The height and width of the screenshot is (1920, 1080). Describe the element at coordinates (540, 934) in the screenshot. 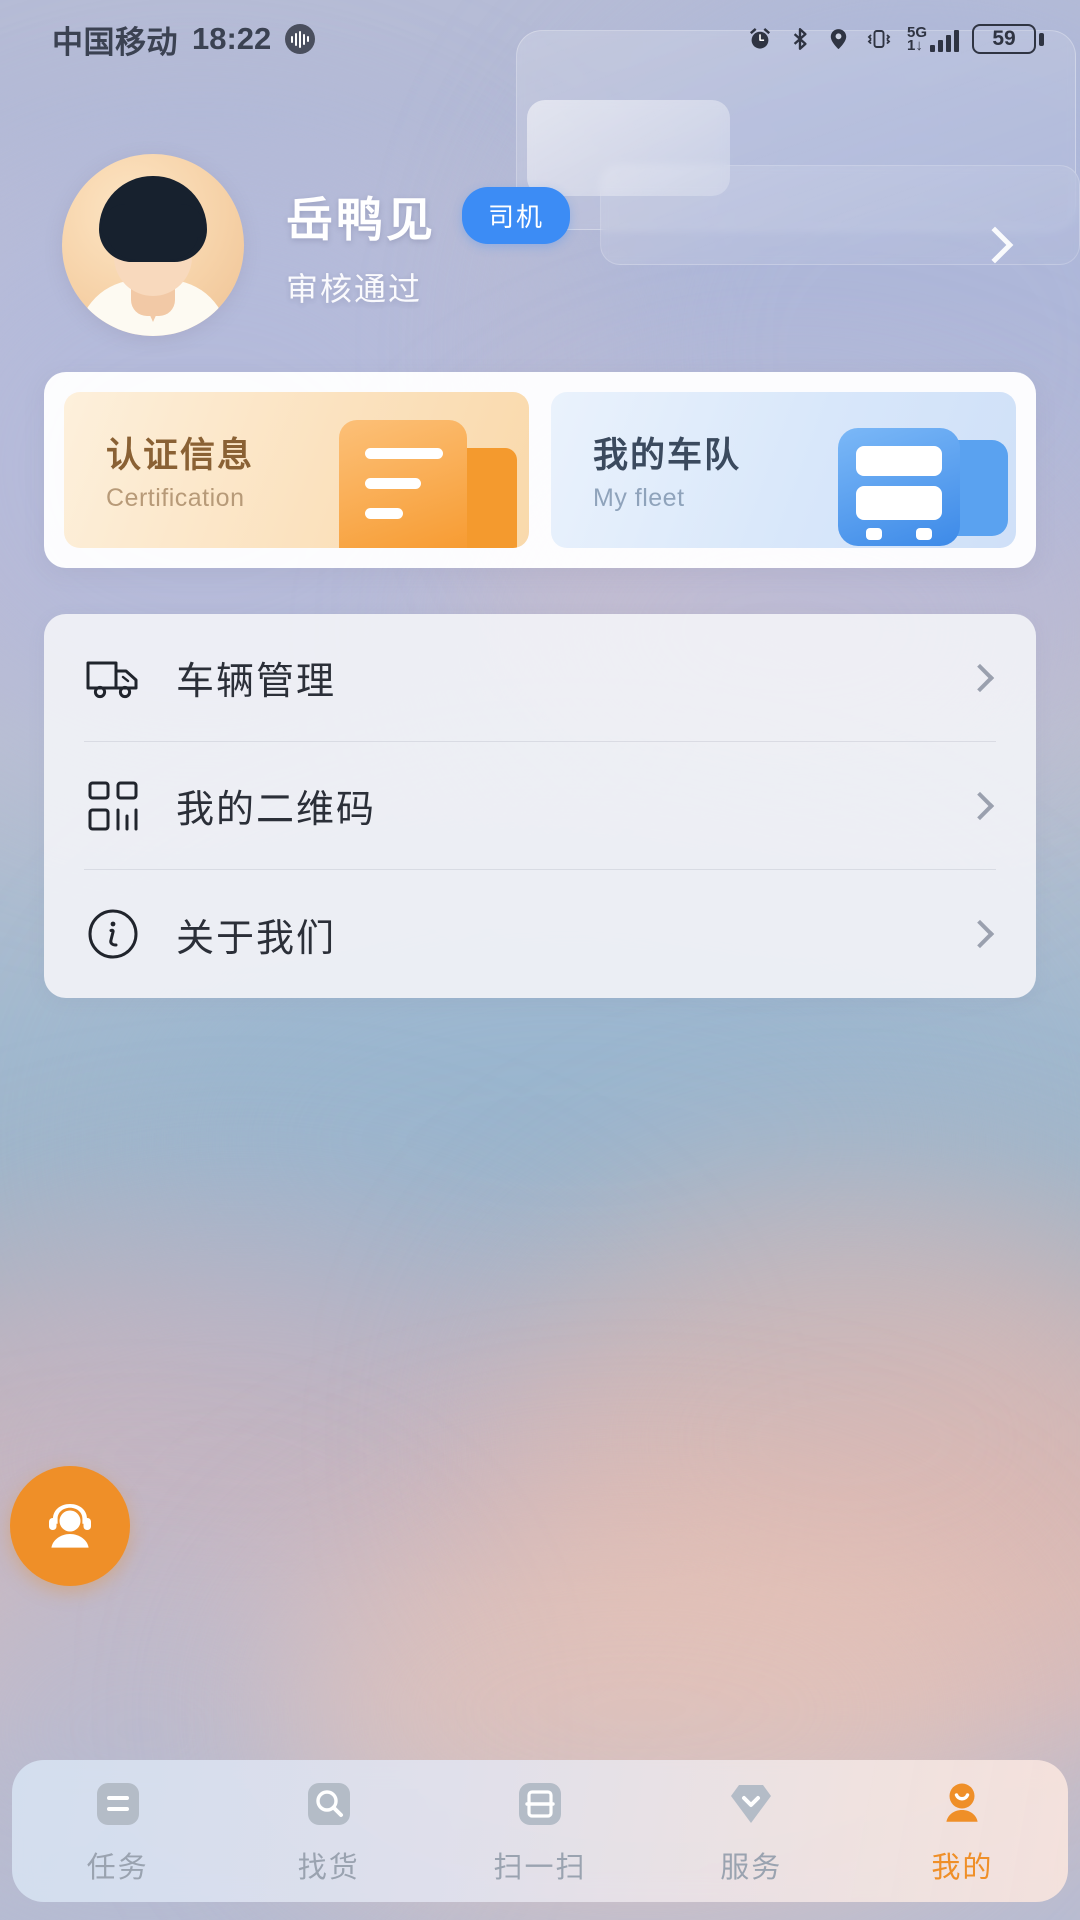

I see `menu-item-about-us: 关于我们` at that location.